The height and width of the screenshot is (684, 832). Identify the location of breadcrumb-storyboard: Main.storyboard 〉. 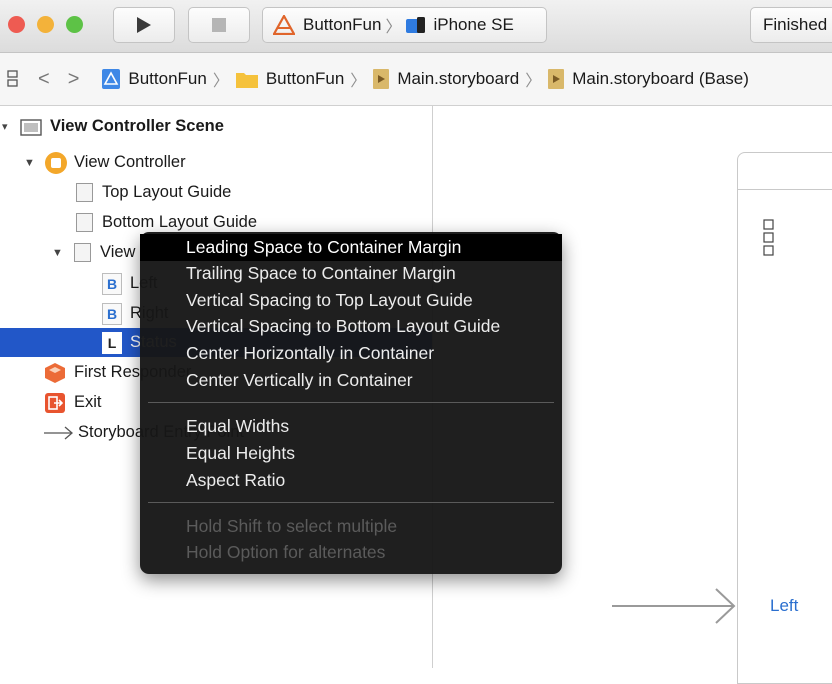
(459, 79).